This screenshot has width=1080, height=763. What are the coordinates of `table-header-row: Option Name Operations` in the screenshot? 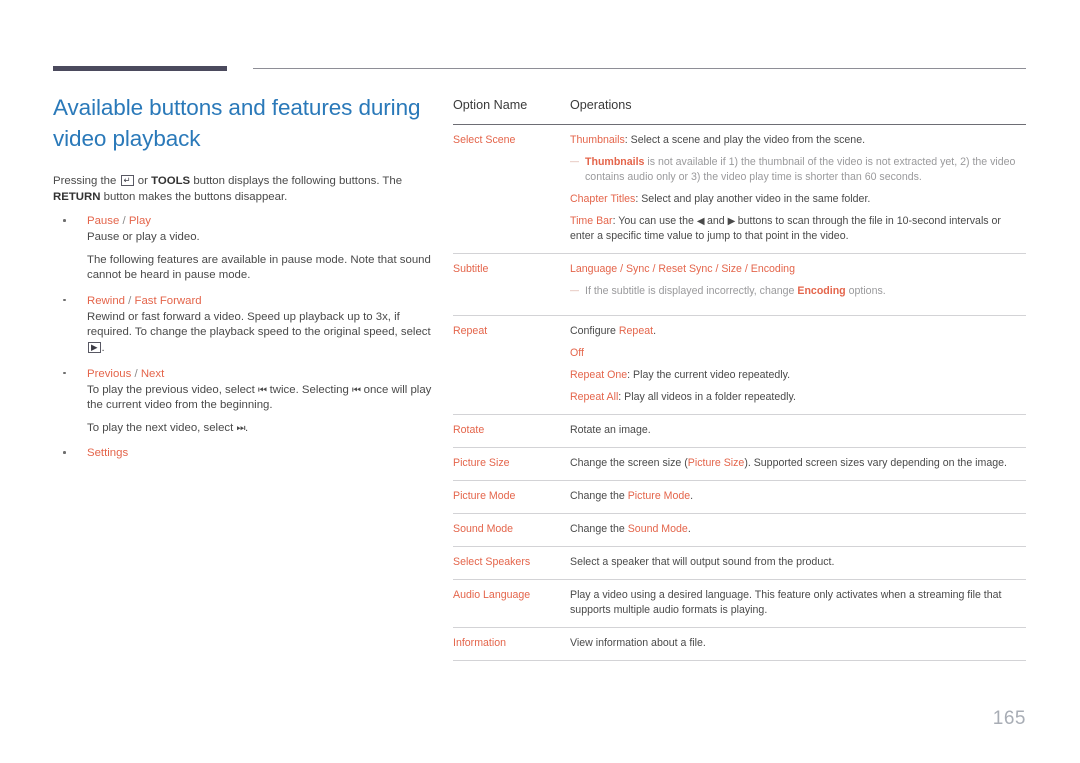 It's located at (739, 111).